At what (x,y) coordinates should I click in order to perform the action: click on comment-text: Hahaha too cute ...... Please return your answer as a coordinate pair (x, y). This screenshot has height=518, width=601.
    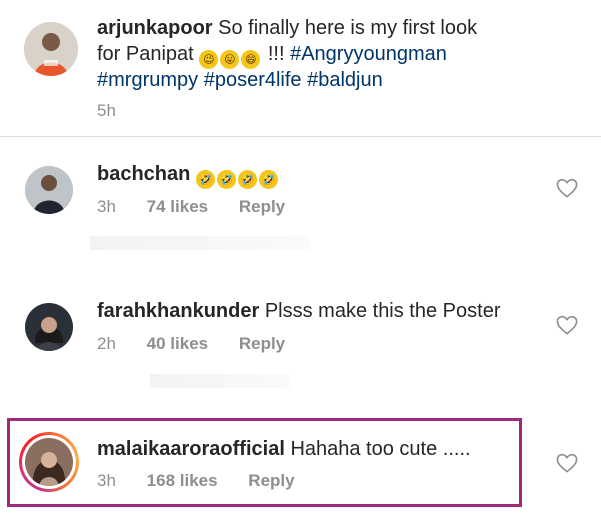
    Looking at the image, I should click on (380, 449).